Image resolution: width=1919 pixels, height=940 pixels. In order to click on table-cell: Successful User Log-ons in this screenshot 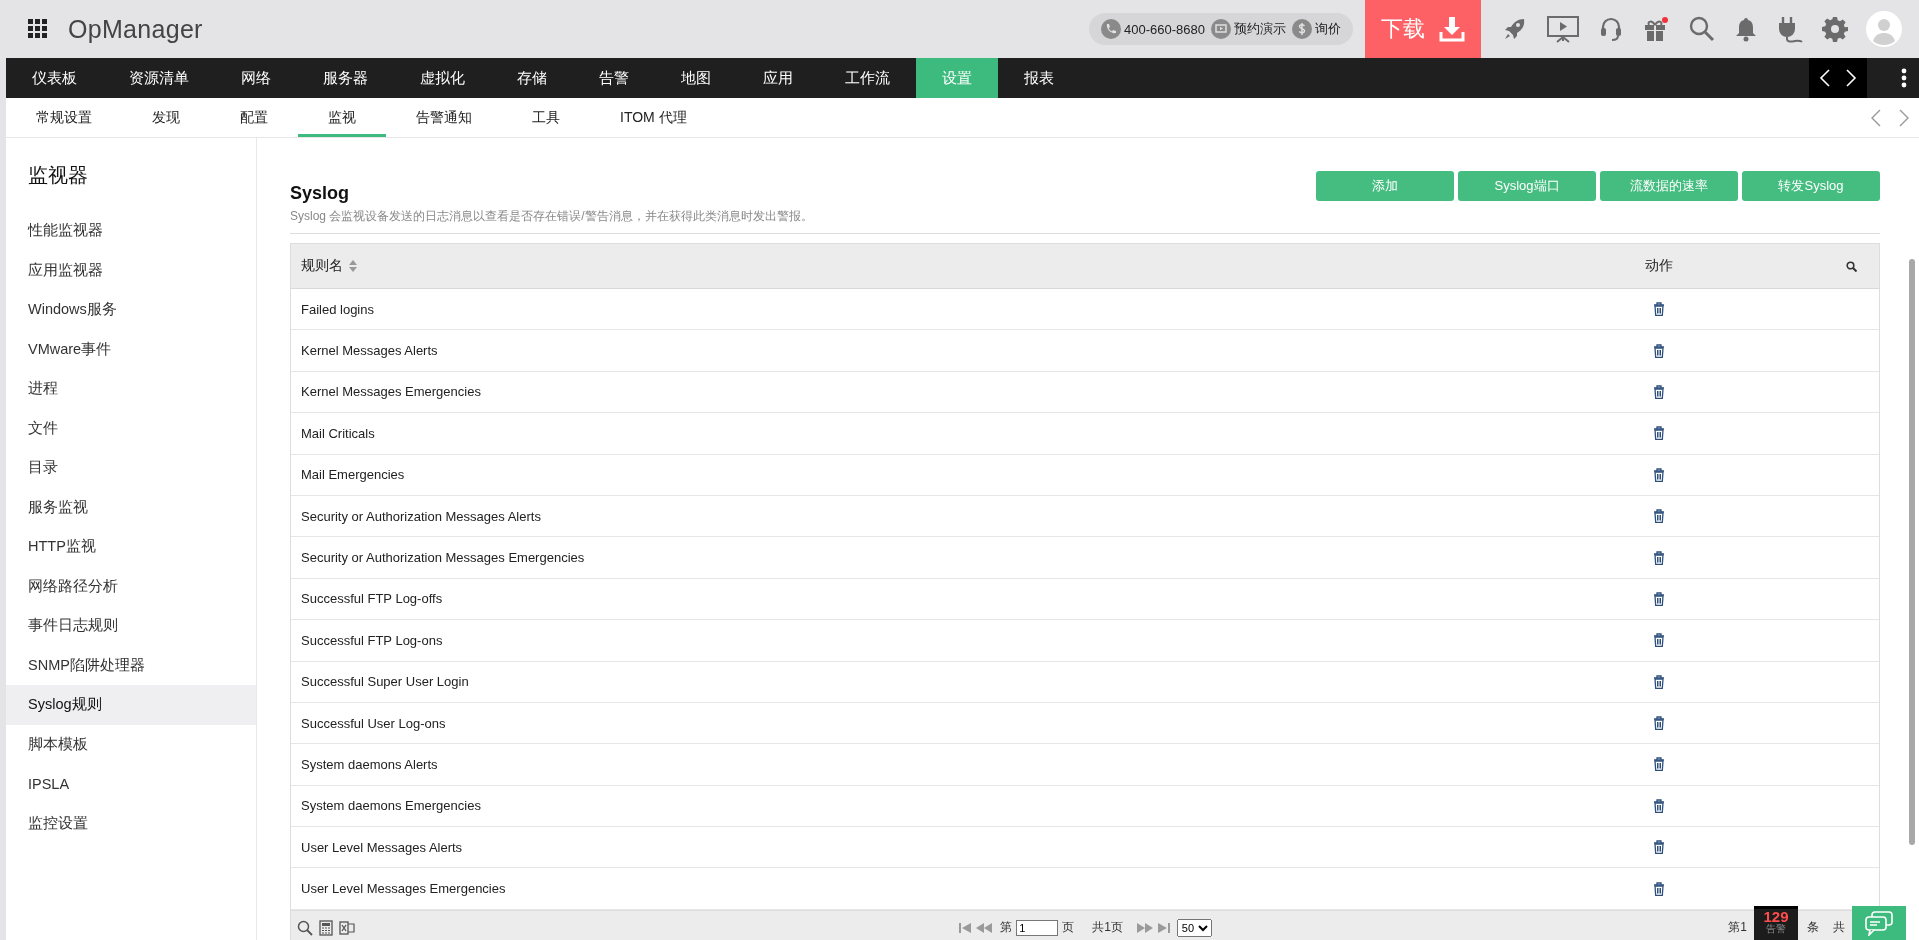, I will do `click(373, 723)`.